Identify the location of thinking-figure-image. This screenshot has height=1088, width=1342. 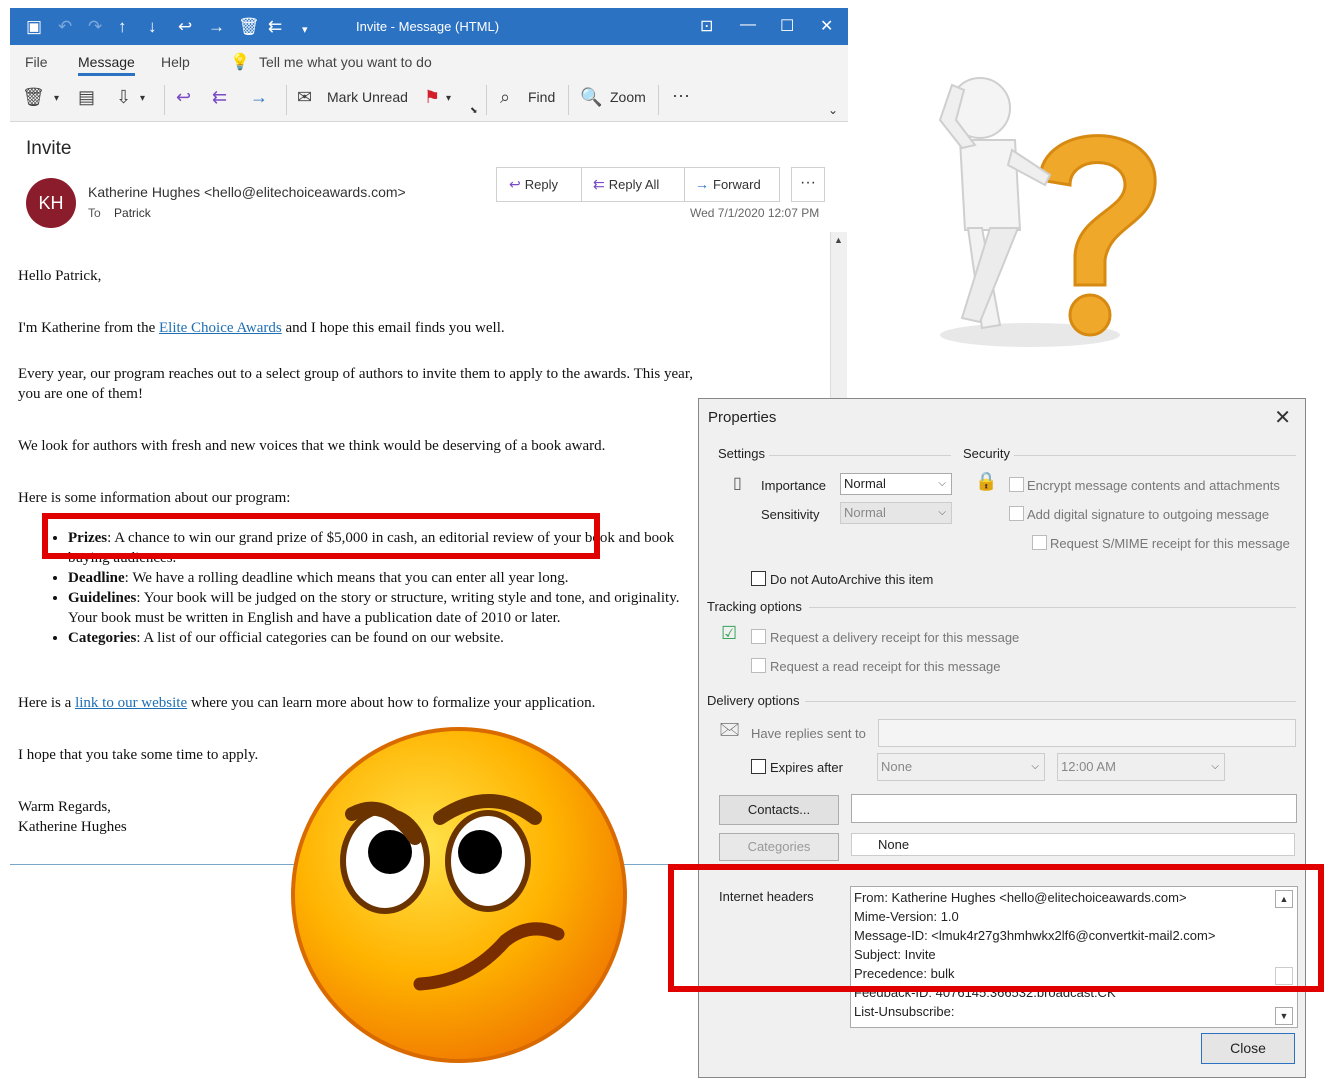
(1047, 212).